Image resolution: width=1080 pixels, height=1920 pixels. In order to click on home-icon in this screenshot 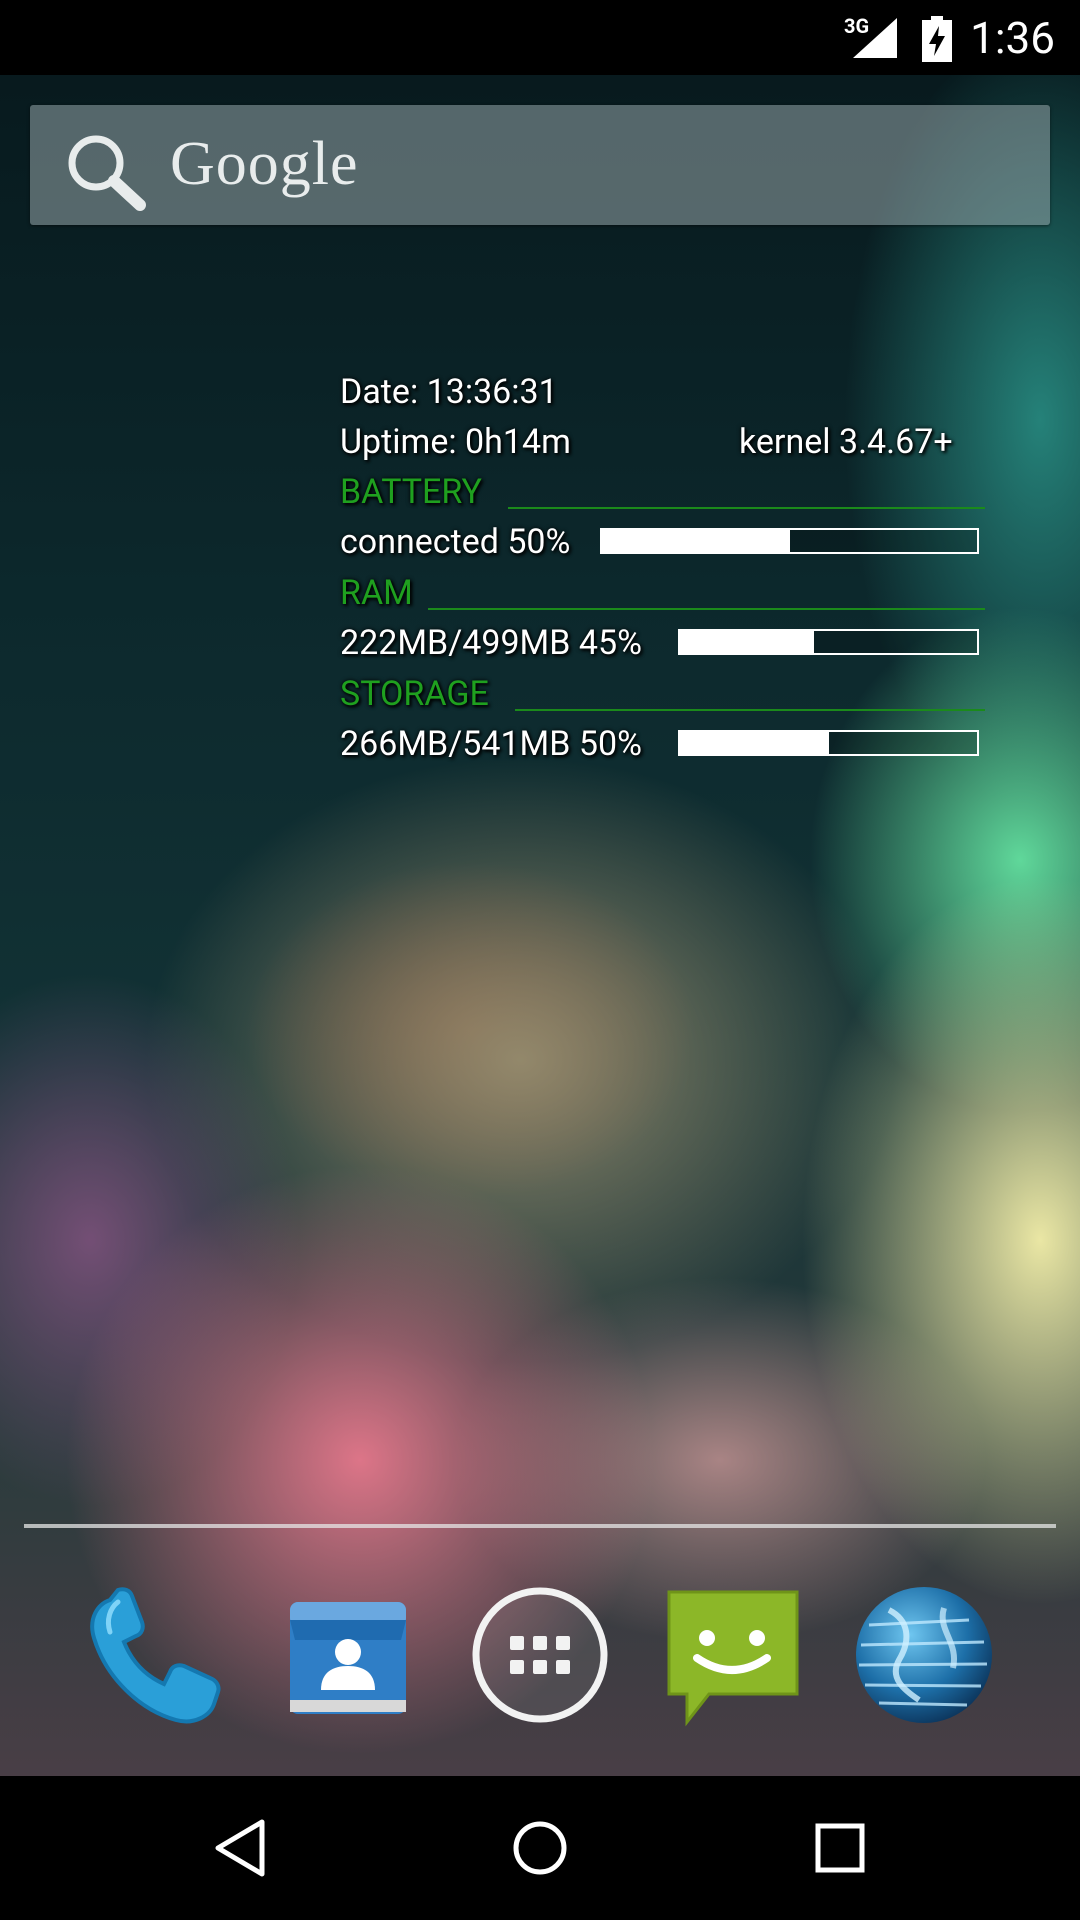, I will do `click(540, 1848)`.